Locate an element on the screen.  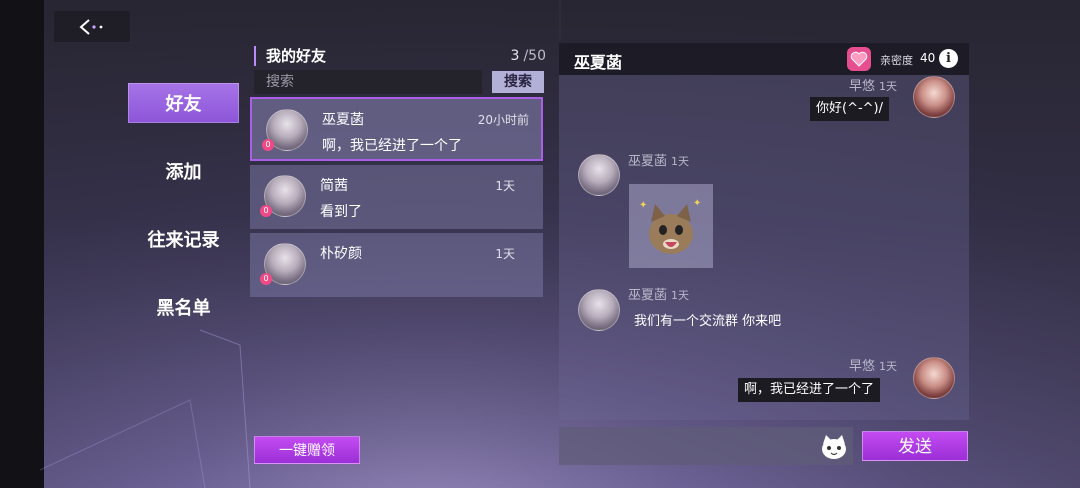
friend-name: 巫夏菡 is located at coordinates (343, 120).